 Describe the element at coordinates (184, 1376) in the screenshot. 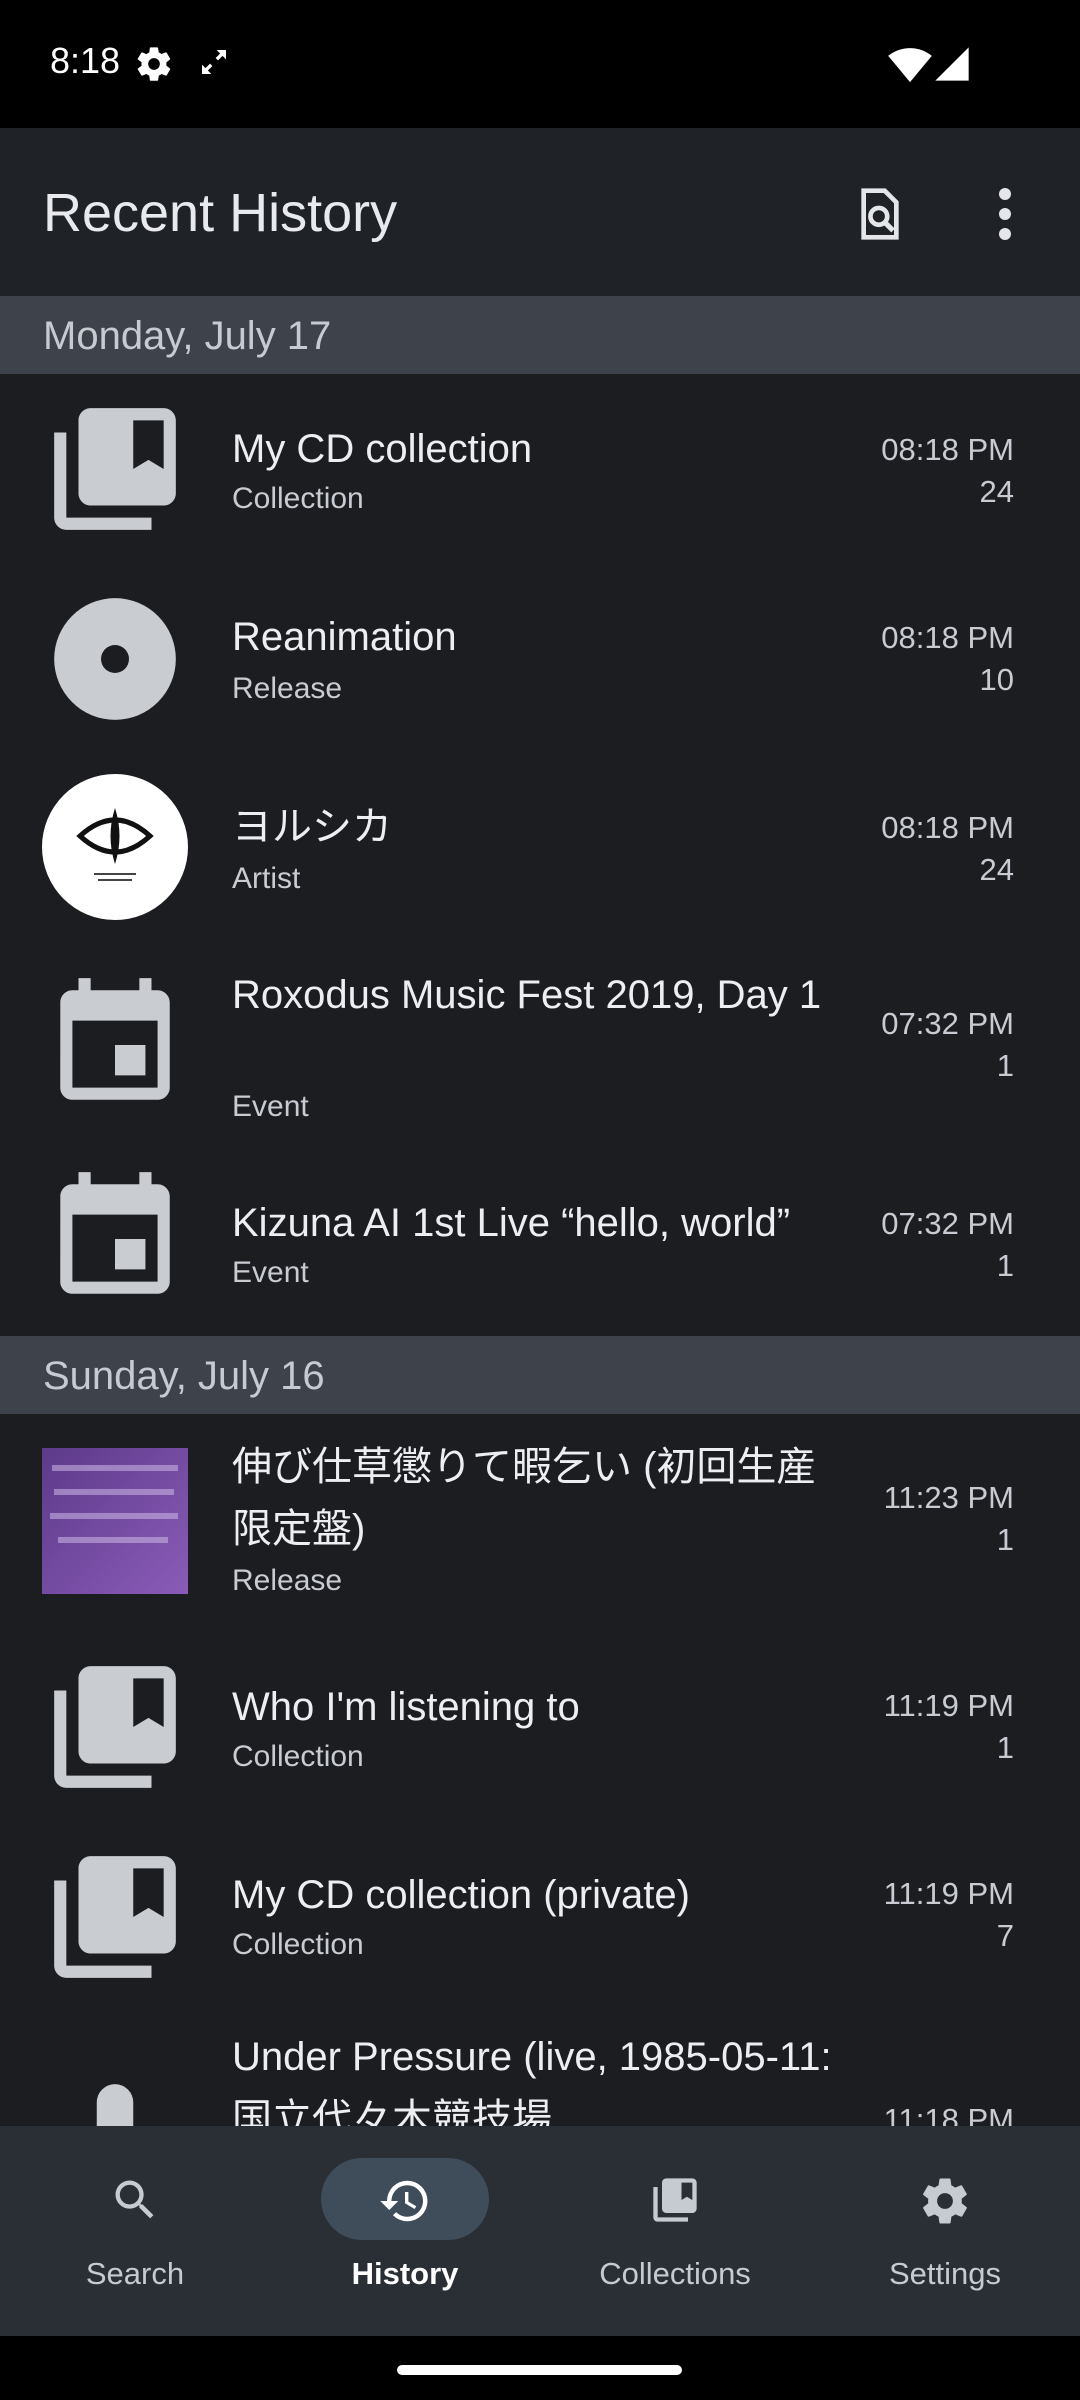

I see `section-date: Sunday, July 16` at that location.